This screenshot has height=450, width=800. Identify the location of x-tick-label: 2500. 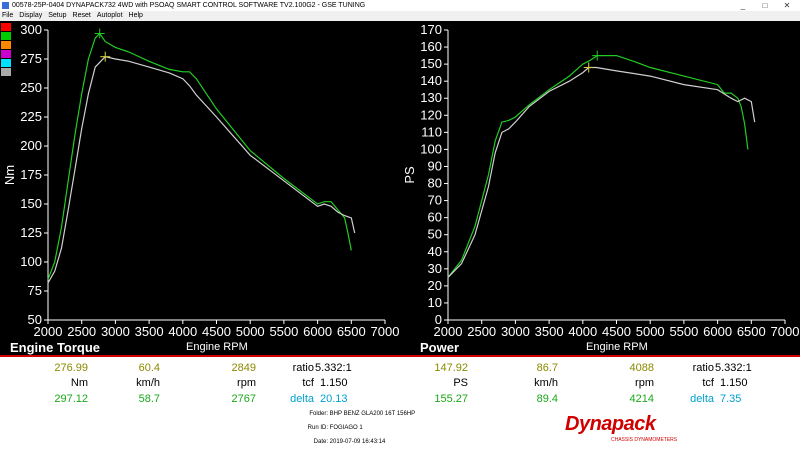
(481, 331).